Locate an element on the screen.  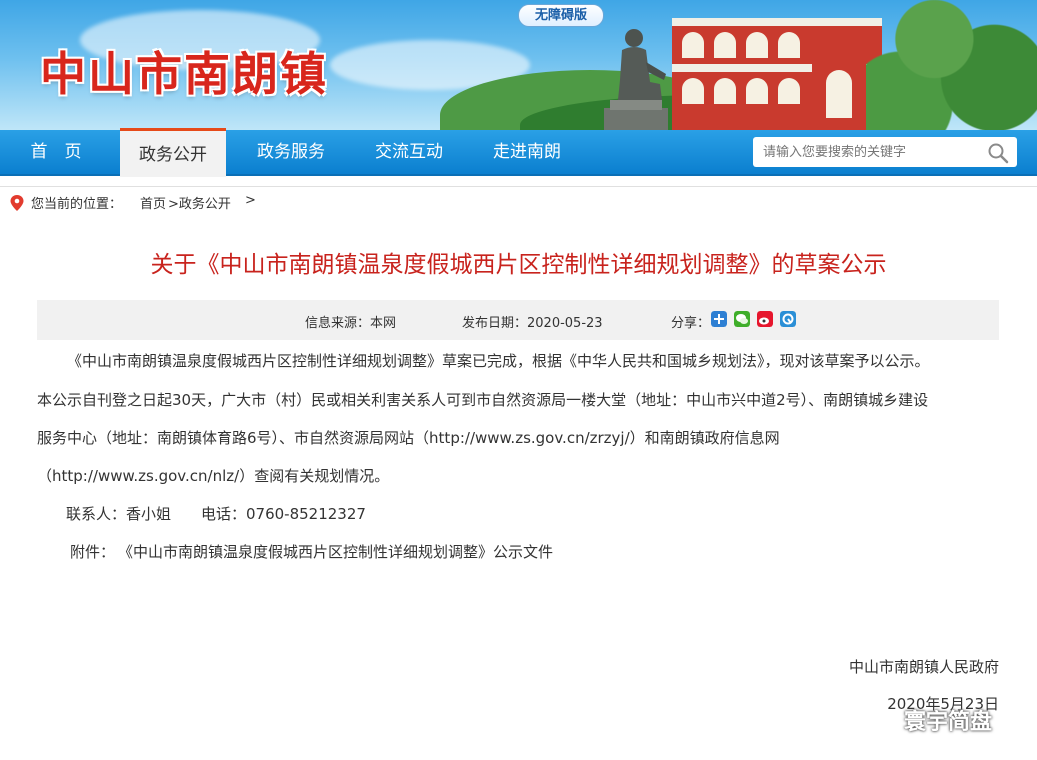
search-icon is located at coordinates (998, 153).